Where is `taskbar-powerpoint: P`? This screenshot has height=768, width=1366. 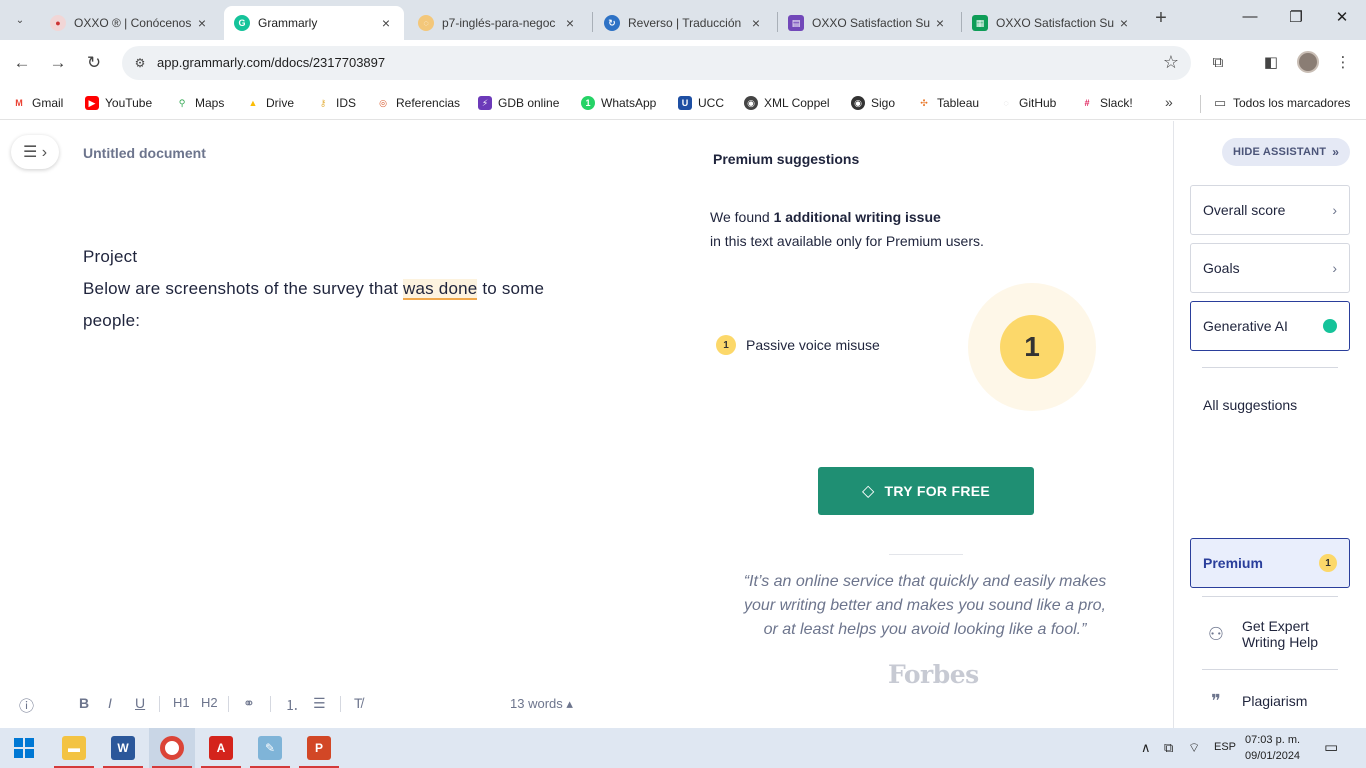
taskbar-powerpoint: P is located at coordinates (319, 748).